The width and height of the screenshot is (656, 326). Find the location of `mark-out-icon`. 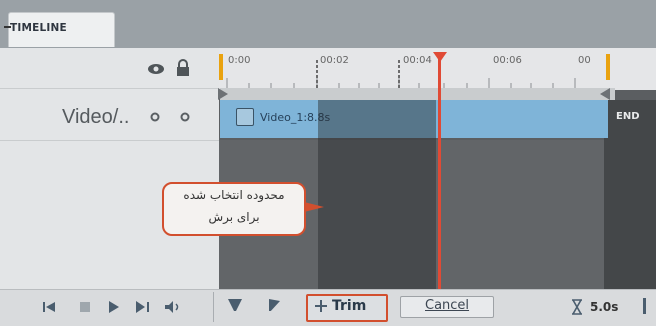

mark-out-icon is located at coordinates (274, 304).